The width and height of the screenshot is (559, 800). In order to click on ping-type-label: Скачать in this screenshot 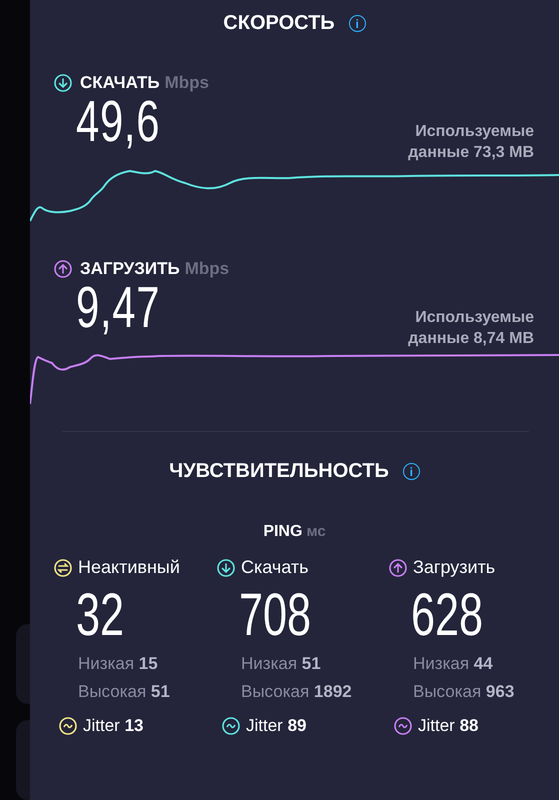, I will do `click(274, 567)`.